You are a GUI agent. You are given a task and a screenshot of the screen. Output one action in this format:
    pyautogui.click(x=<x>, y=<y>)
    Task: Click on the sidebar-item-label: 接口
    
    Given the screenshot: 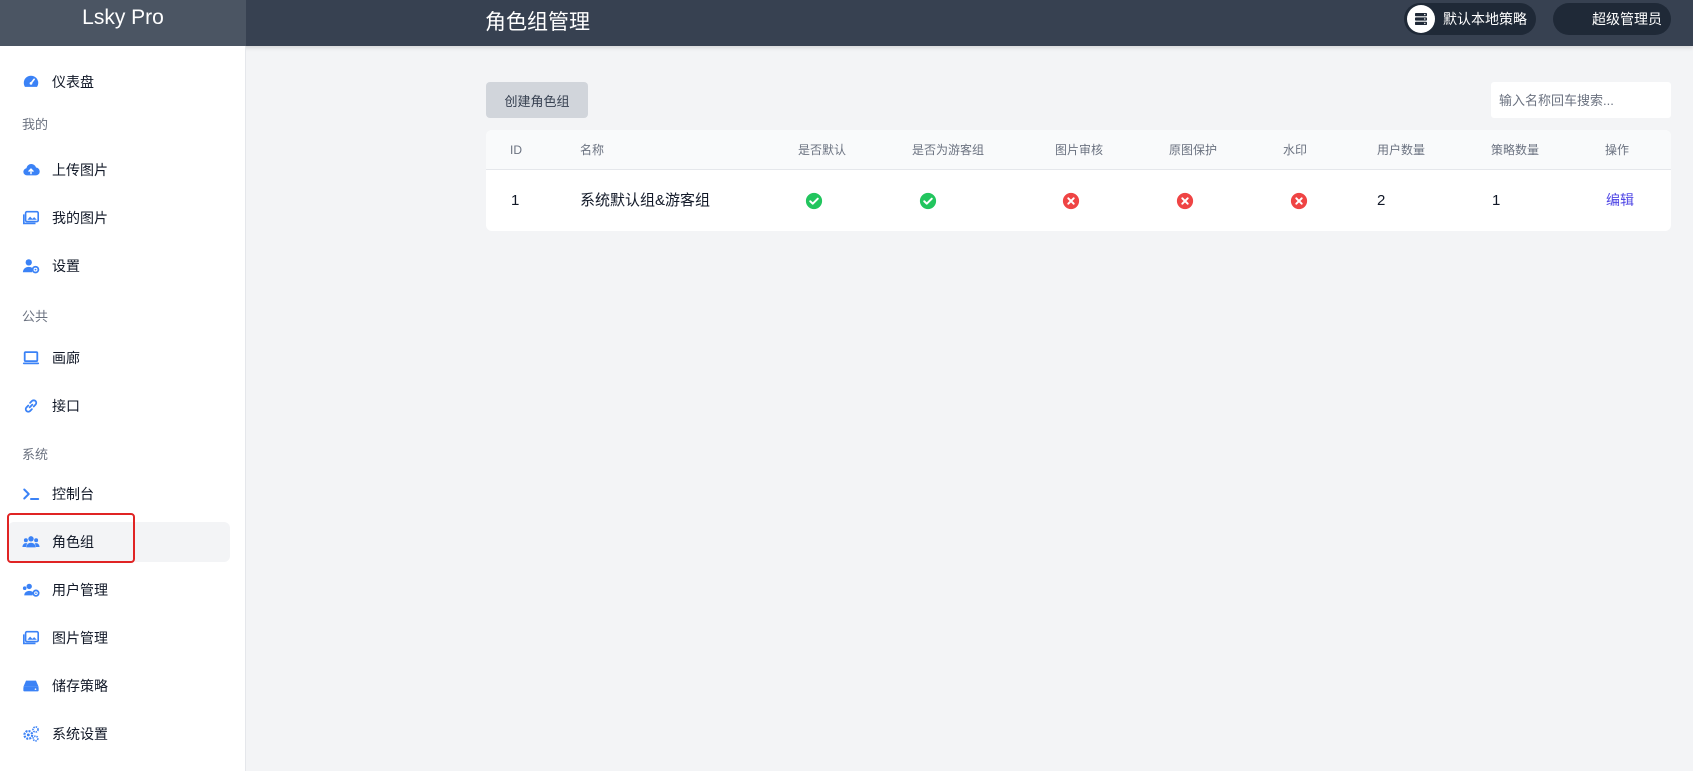 What is the action you would take?
    pyautogui.click(x=66, y=406)
    